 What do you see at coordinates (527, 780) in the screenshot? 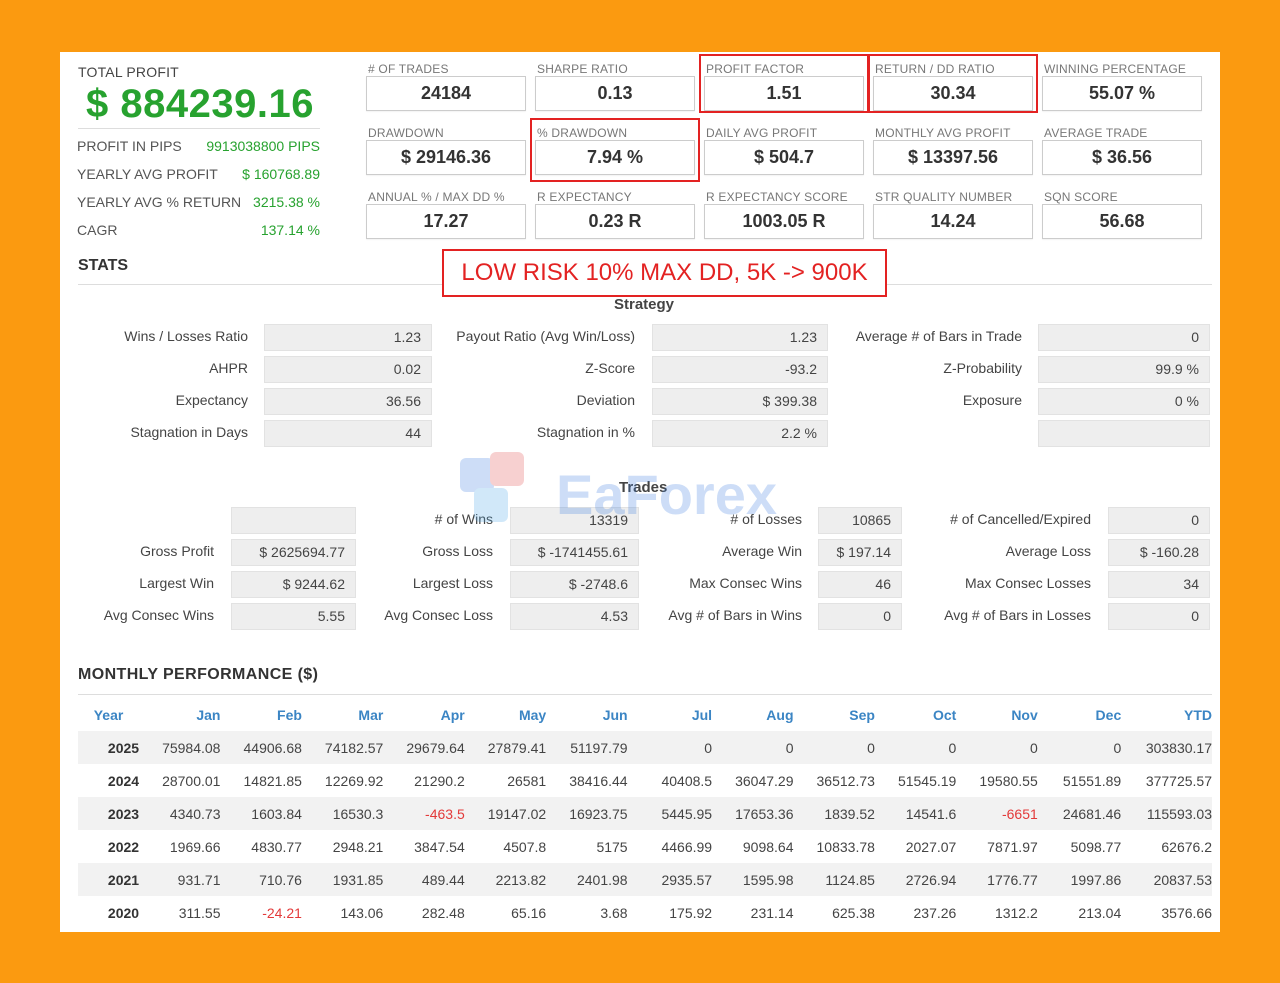
I see `month-value: 26581` at bounding box center [527, 780].